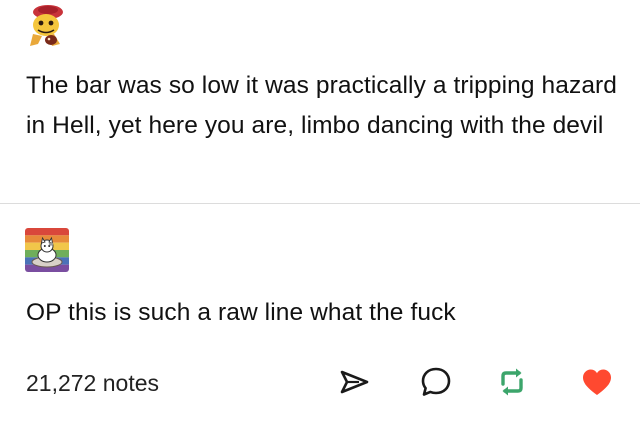  I want to click on original-poster-avatar, so click(46, 26).